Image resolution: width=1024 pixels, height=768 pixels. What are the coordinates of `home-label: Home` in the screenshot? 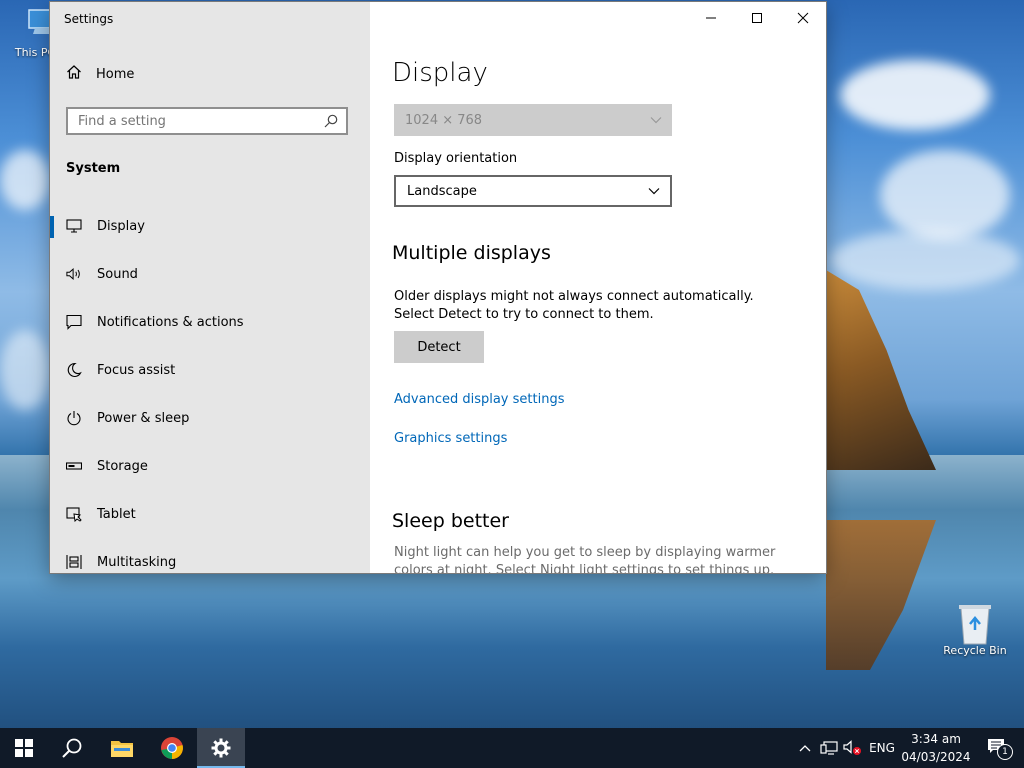 It's located at (115, 74).